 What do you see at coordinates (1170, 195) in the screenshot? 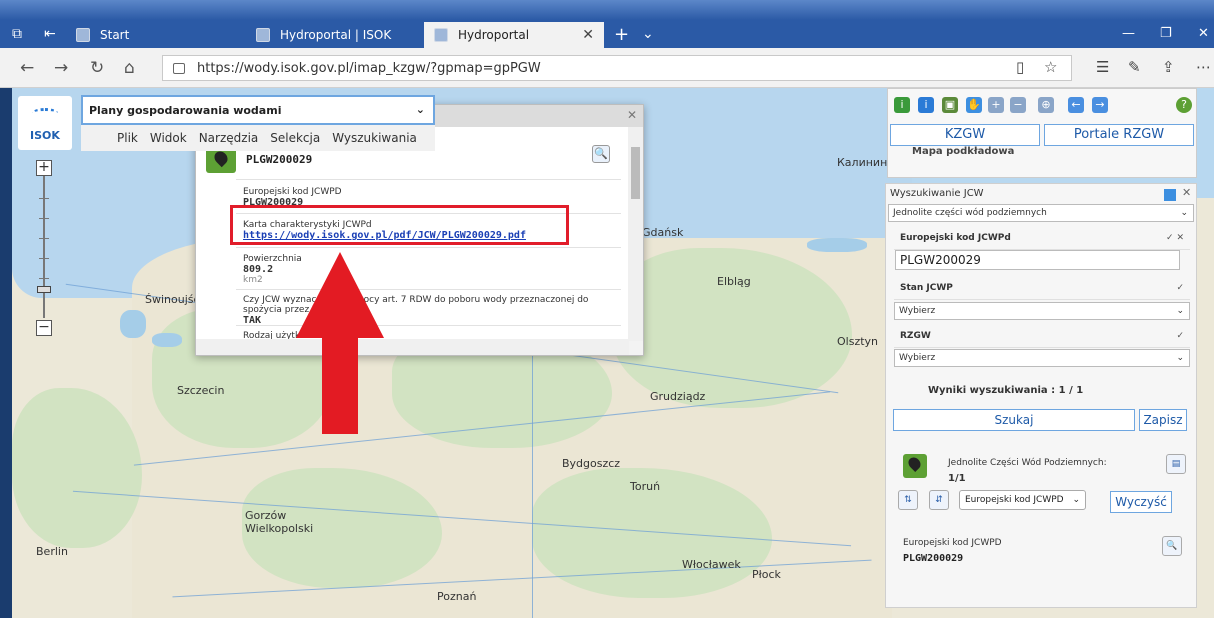
I see `minimize-panel-icon` at bounding box center [1170, 195].